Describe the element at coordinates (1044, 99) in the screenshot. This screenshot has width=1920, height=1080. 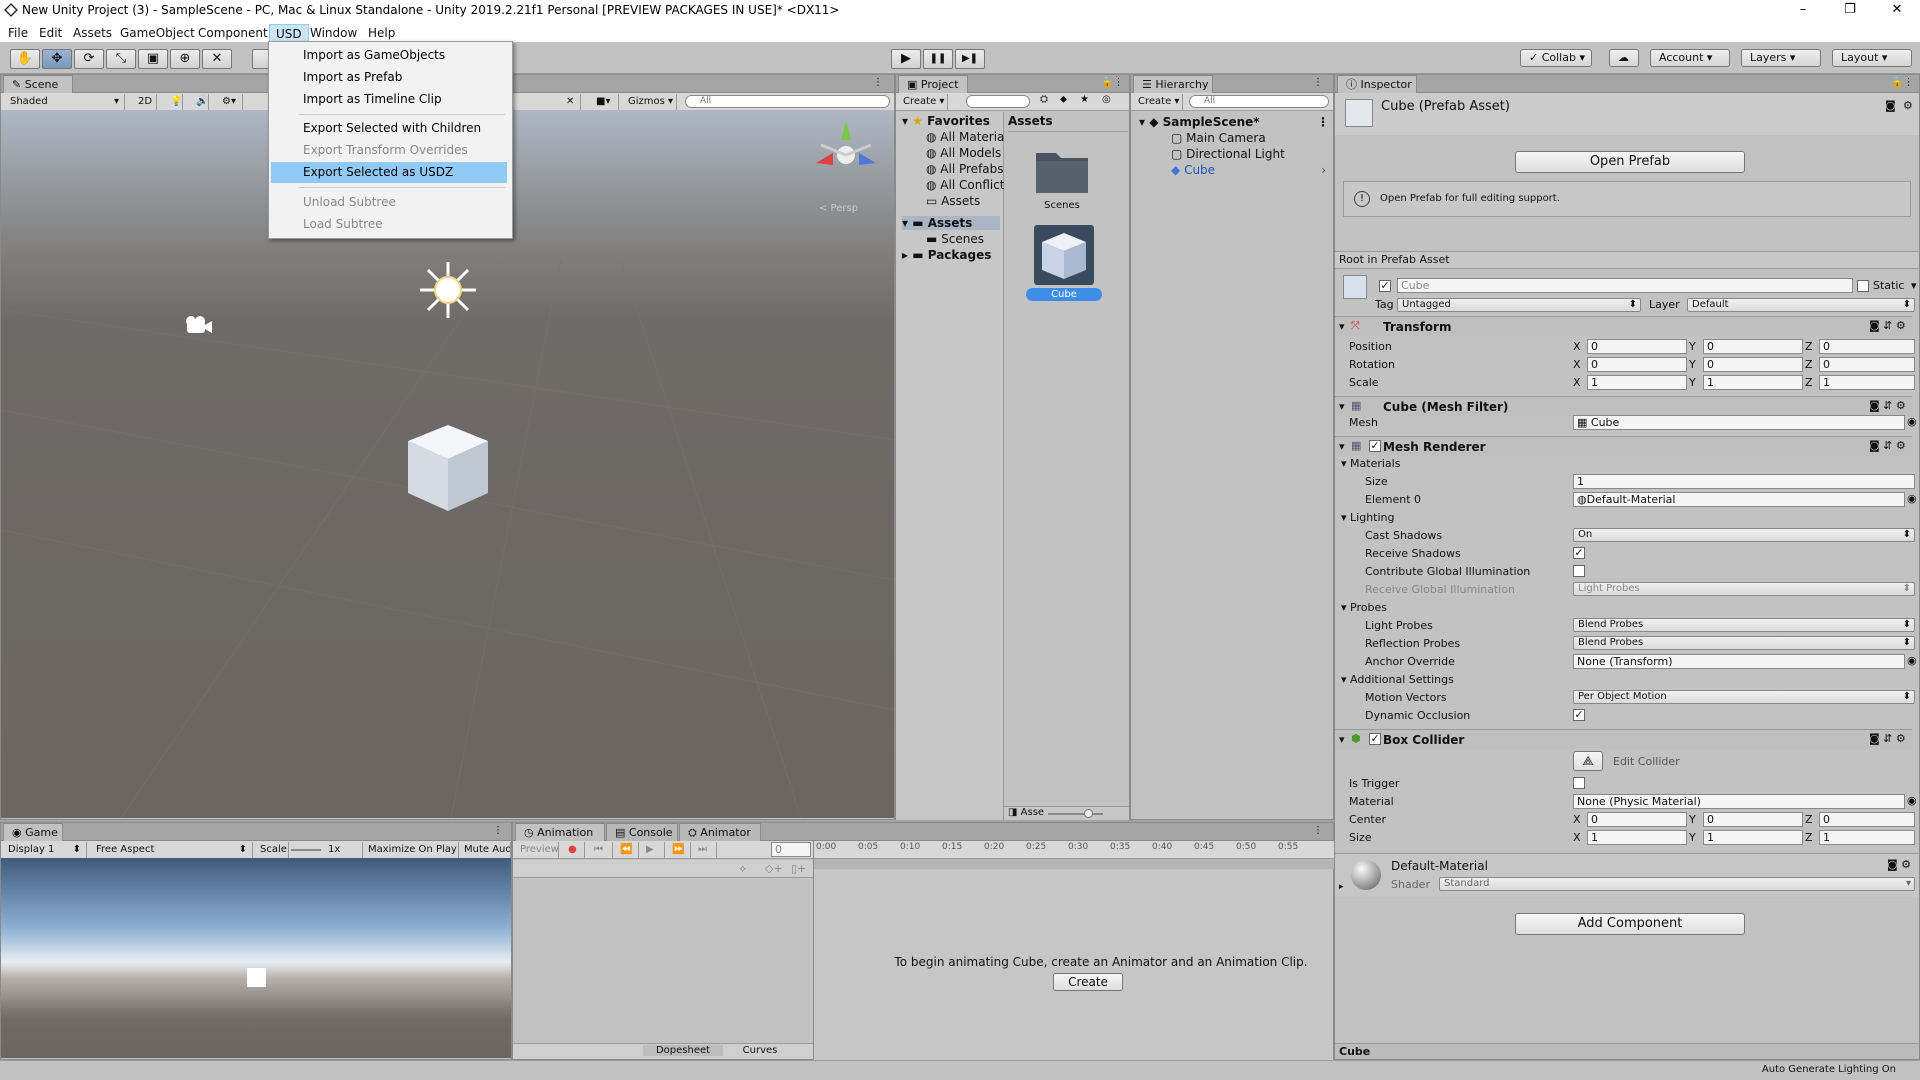
I see `filter-type-icon: ⛭` at that location.